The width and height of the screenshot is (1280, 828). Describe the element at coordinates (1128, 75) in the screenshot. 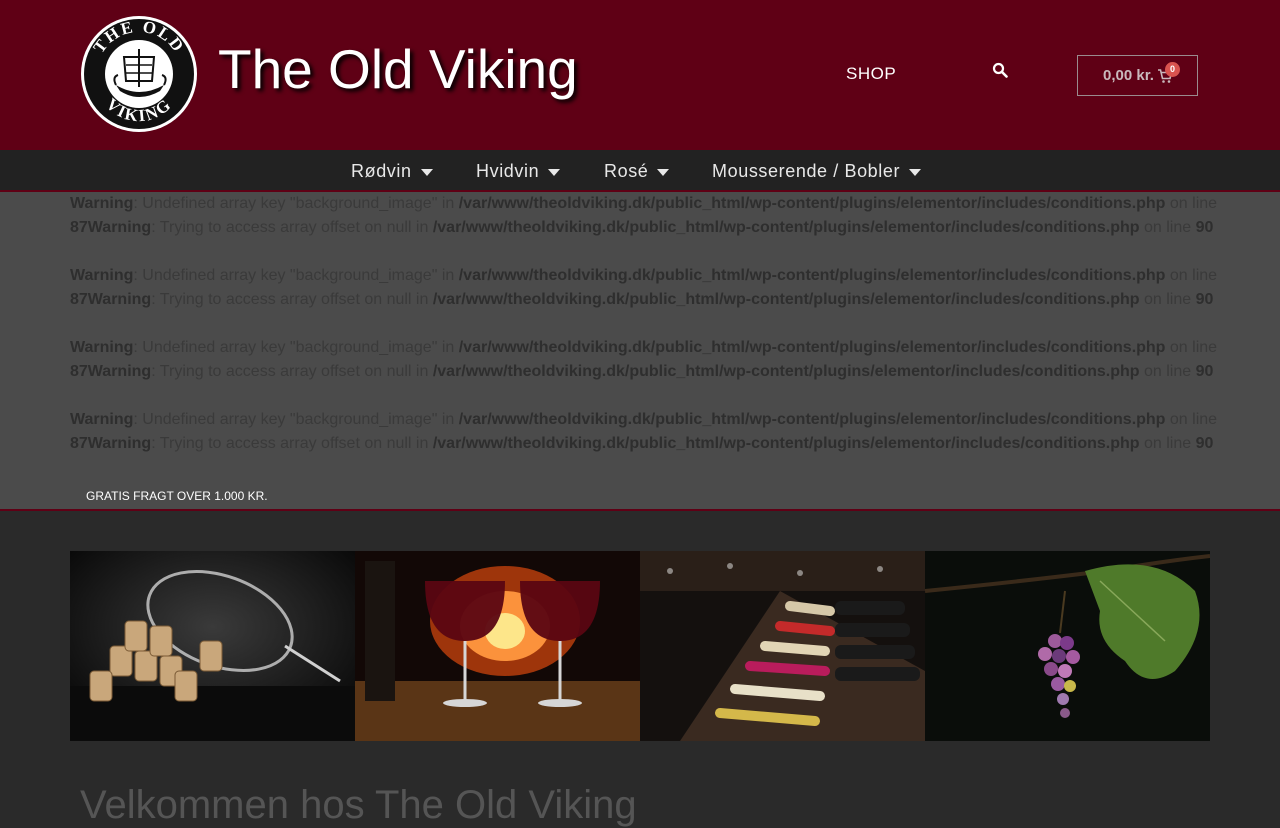

I see `cart-total: 0,00 kr.` at that location.